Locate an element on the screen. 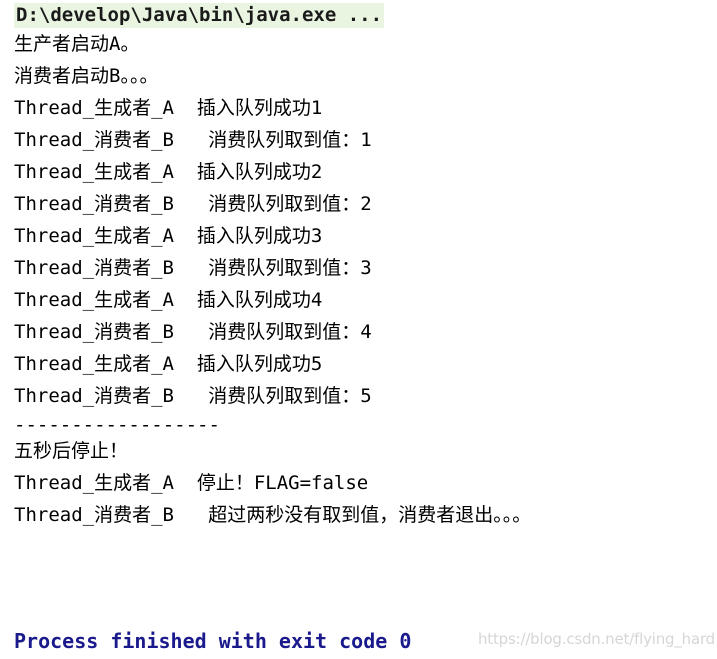 This screenshot has height=659, width=717. output-line: Thread_生成者_A 停止！FLAG=false is located at coordinates (191, 483).